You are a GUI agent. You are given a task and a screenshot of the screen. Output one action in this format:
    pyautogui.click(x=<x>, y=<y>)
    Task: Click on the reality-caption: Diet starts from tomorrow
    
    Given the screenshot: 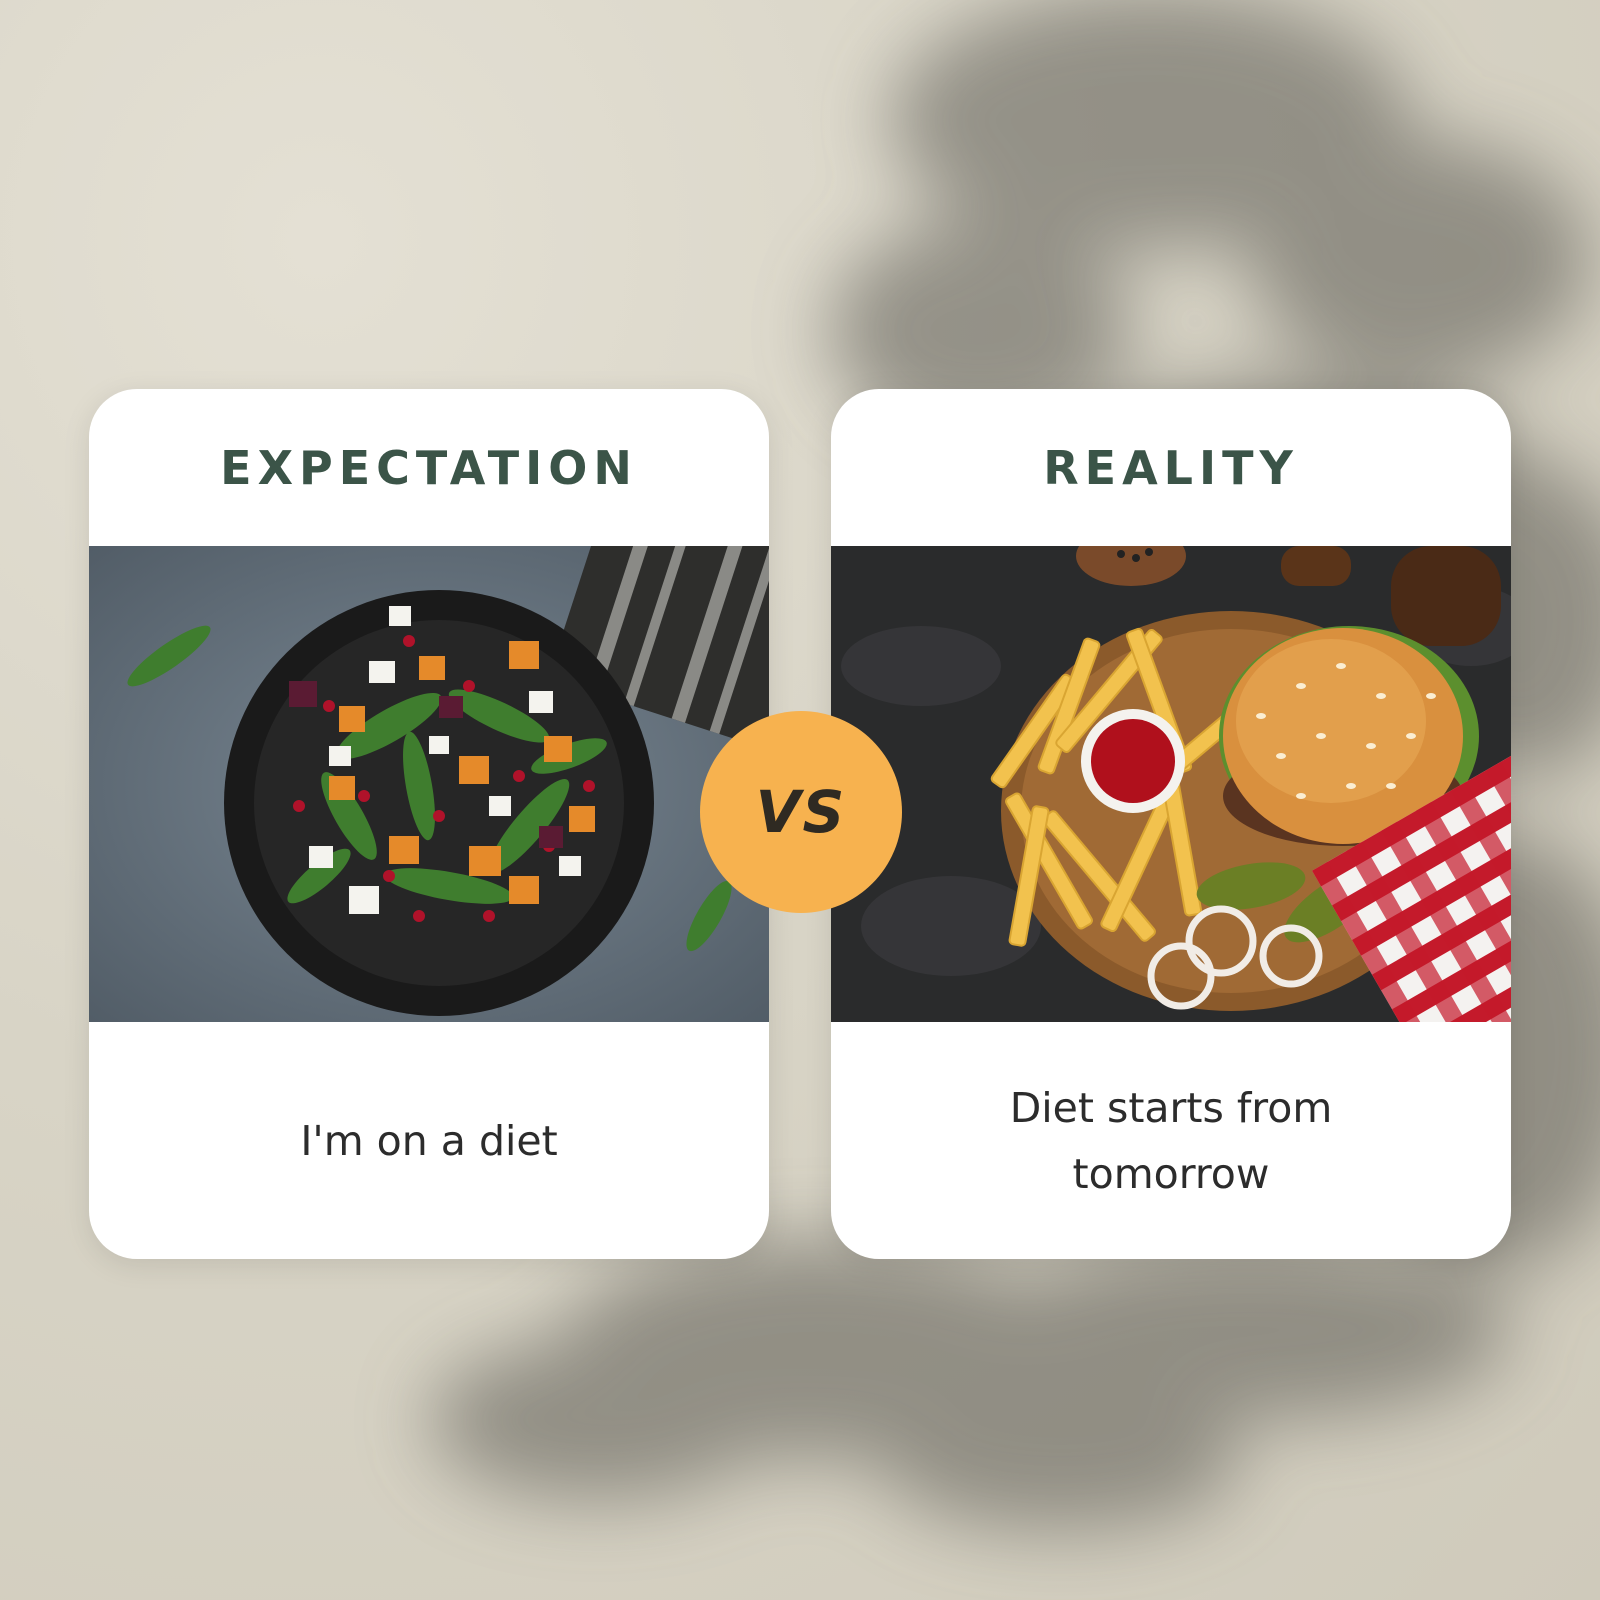 What is the action you would take?
    pyautogui.click(x=1171, y=1140)
    